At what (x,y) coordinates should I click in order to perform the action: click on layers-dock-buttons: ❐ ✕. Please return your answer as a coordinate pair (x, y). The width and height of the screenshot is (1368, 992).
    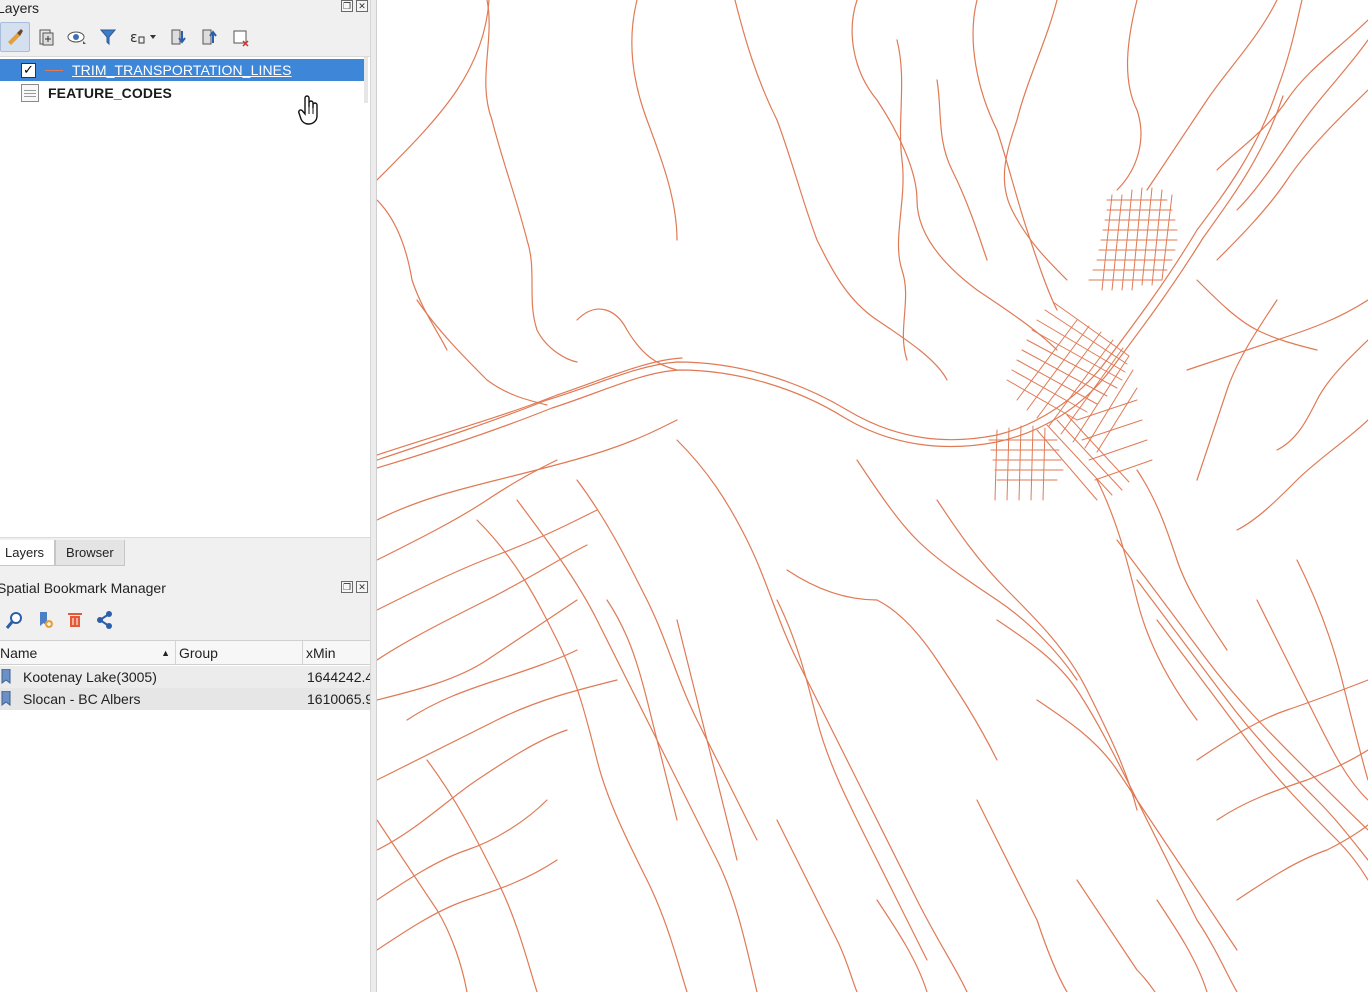
    Looking at the image, I should click on (354, 8).